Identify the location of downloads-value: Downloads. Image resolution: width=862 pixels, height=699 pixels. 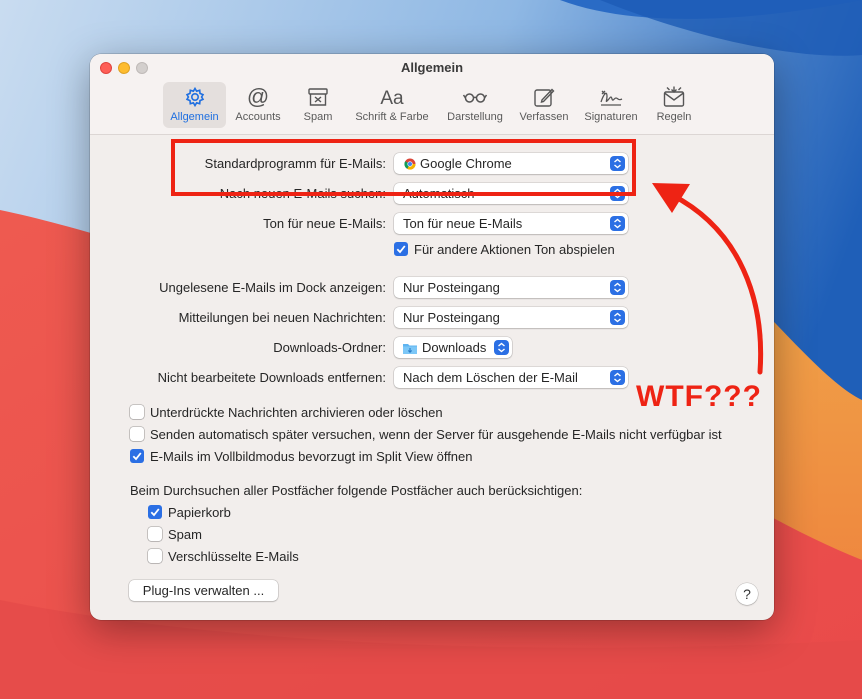
(454, 347).